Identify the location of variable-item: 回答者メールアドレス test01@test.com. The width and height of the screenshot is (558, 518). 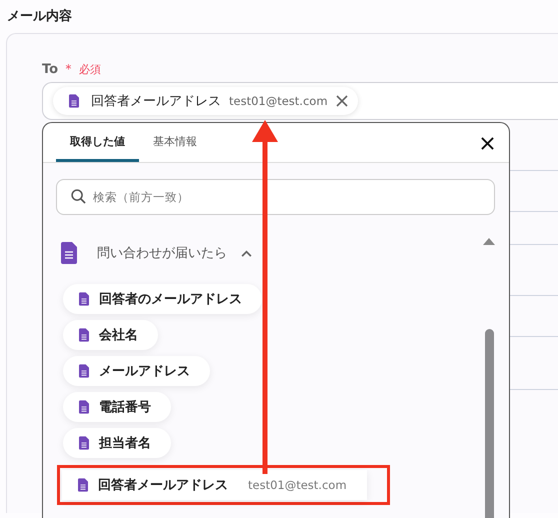
(214, 485).